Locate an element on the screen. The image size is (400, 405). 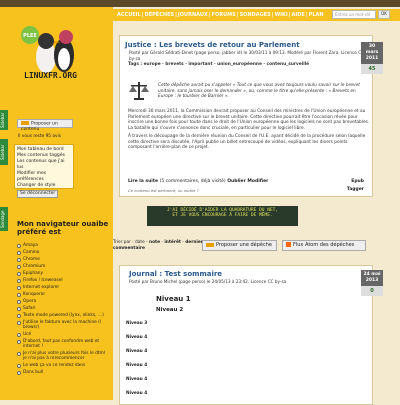
tag: contenu_surveillé is located at coordinates (288, 64).